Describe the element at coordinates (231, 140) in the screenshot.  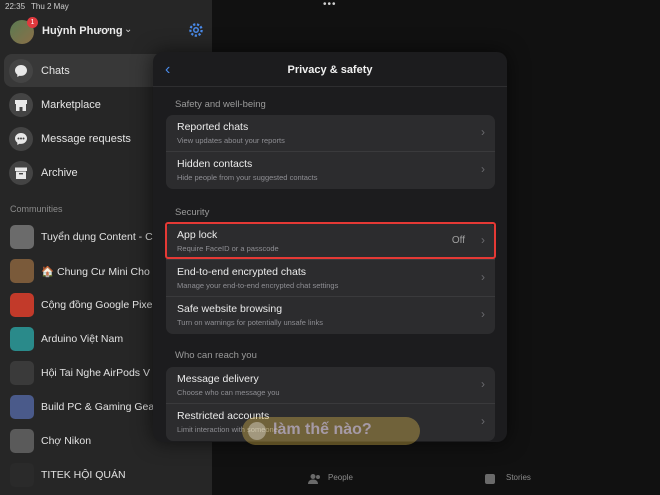
I see `row-subtitle: View updates about your reports` at that location.